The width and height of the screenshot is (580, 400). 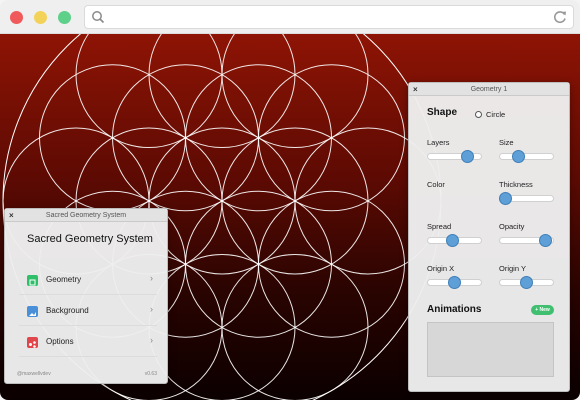 I want to click on main-menu-titlebar: × Sacred Geometry System, so click(x=86, y=215).